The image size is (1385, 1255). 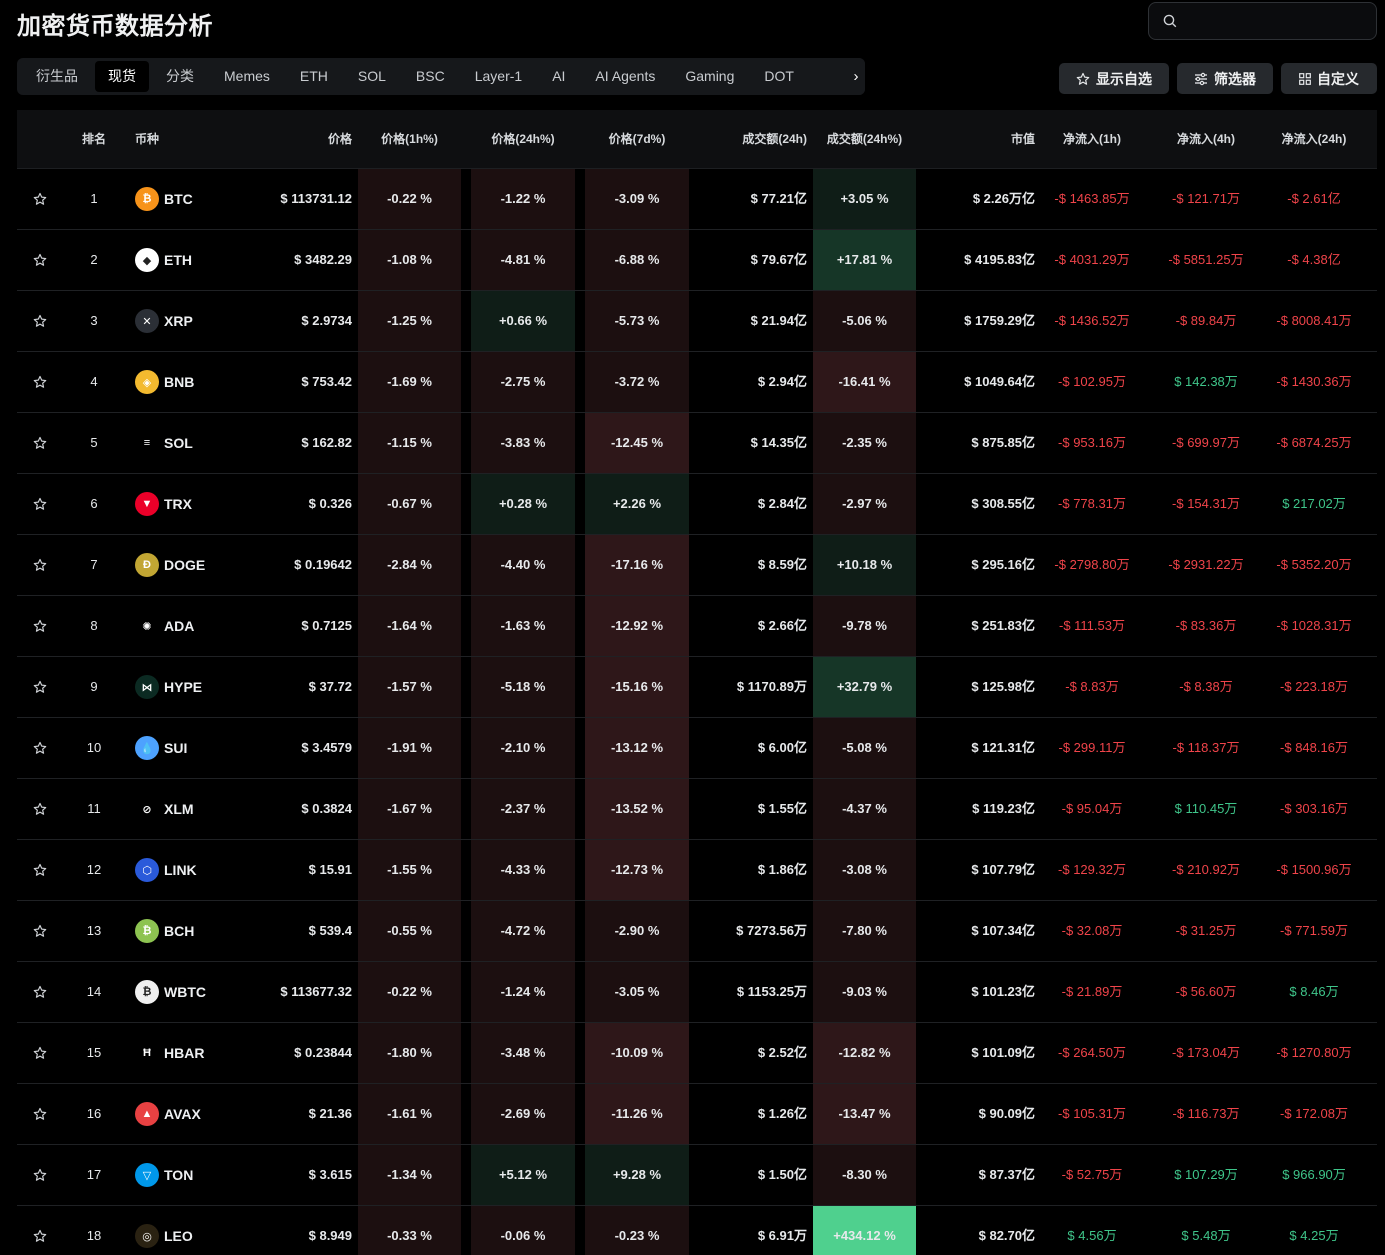 I want to click on coin-symbol: BNB, so click(x=179, y=382).